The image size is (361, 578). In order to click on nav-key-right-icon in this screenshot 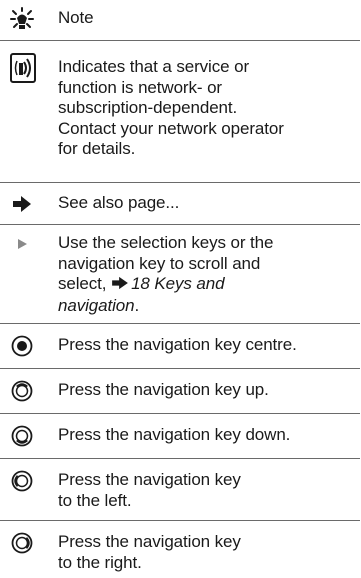, I will do `click(22, 543)`.